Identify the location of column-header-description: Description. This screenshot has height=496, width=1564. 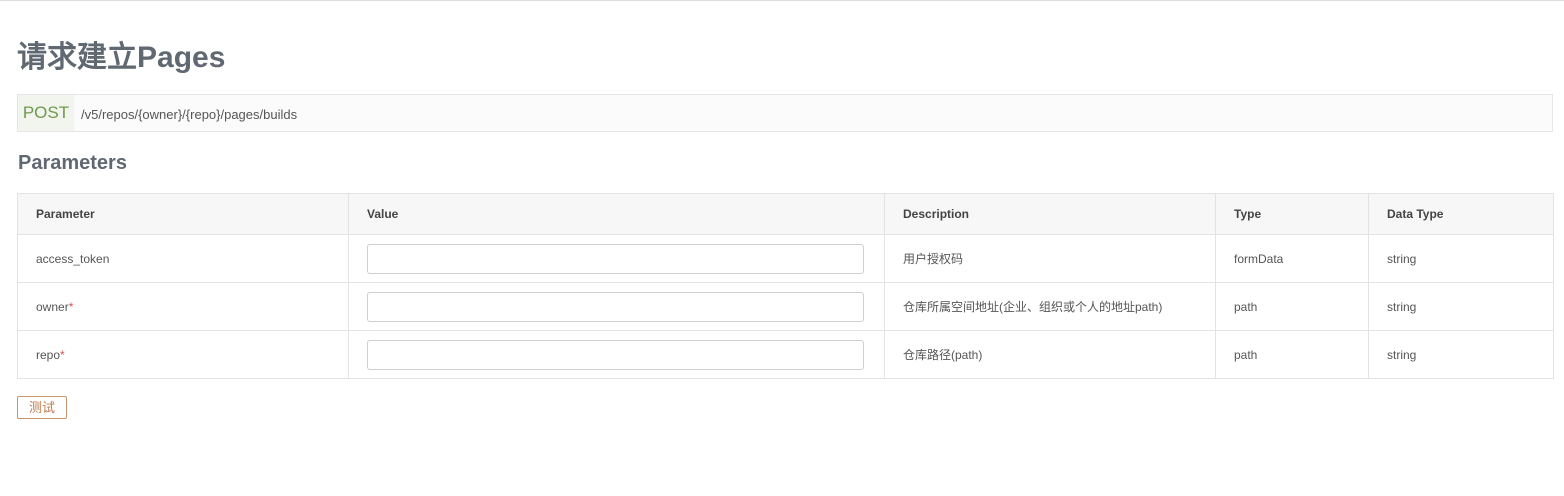
(1050, 214).